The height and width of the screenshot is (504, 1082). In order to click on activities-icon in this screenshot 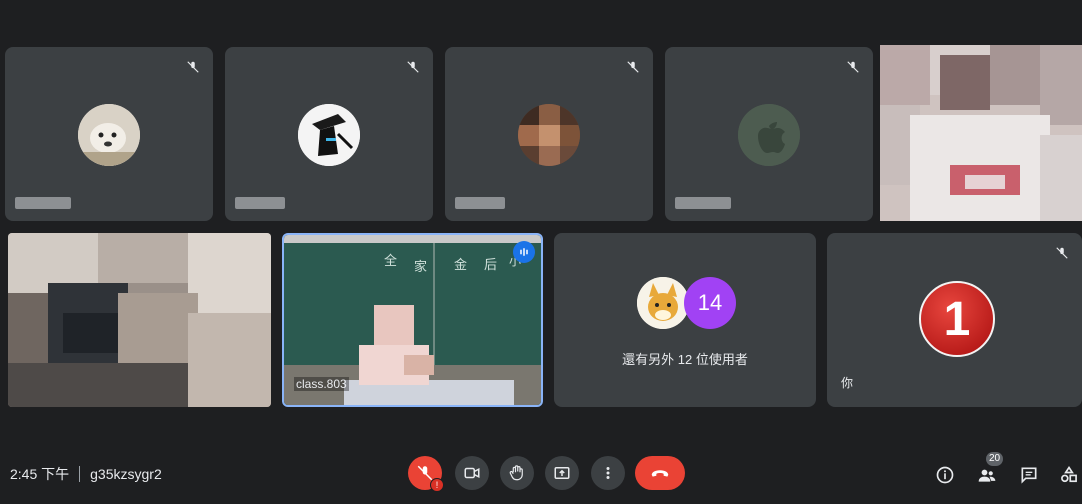, I will do `click(1069, 474)`.